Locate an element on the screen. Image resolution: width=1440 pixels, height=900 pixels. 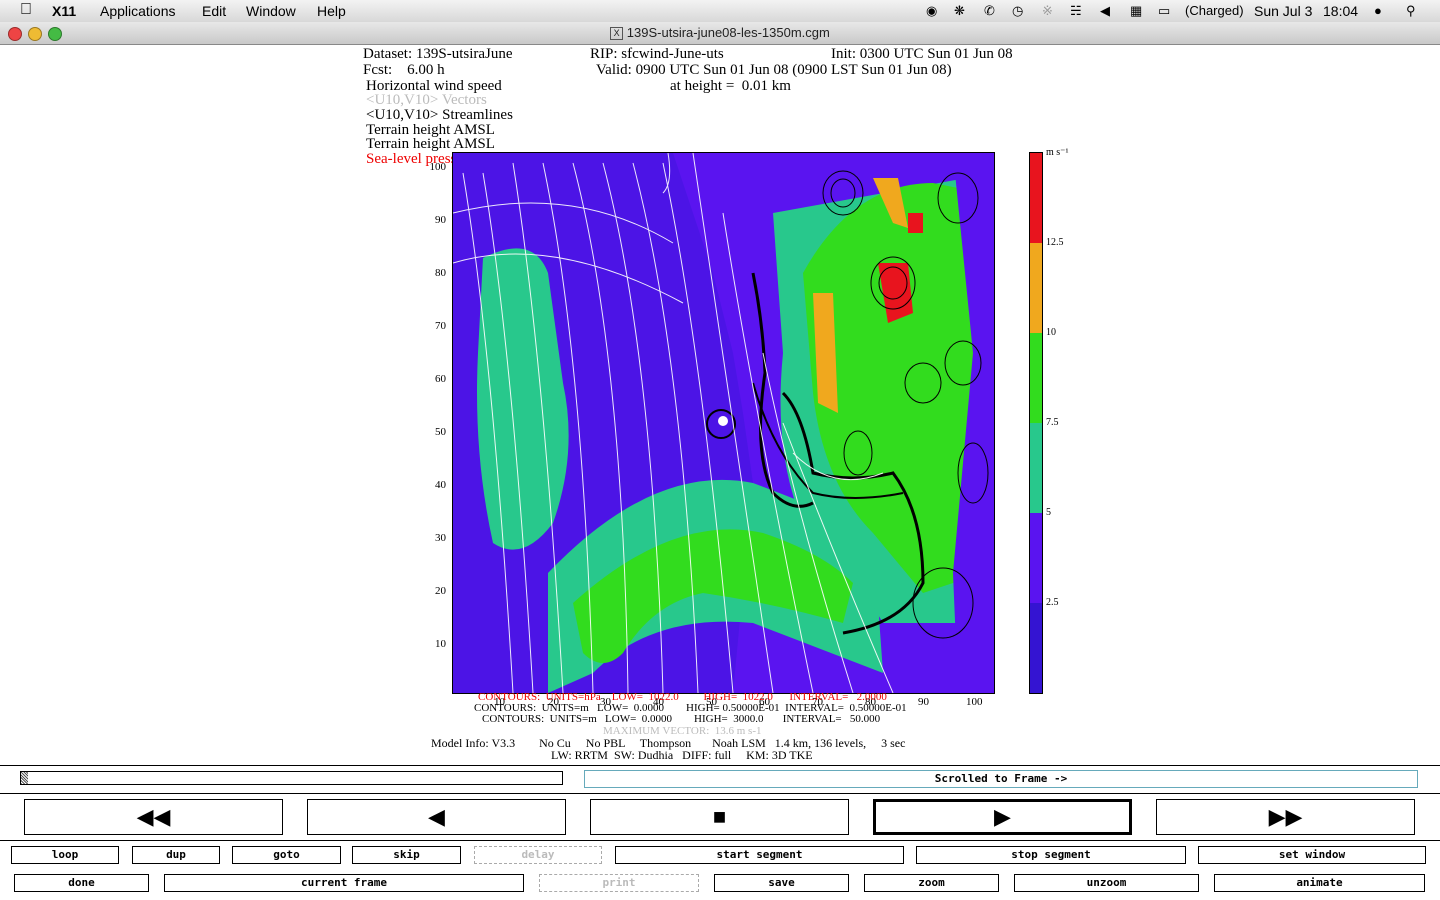
window-title: X 139S-utsira-june08-les-1350m.cgm is located at coordinates (720, 33).